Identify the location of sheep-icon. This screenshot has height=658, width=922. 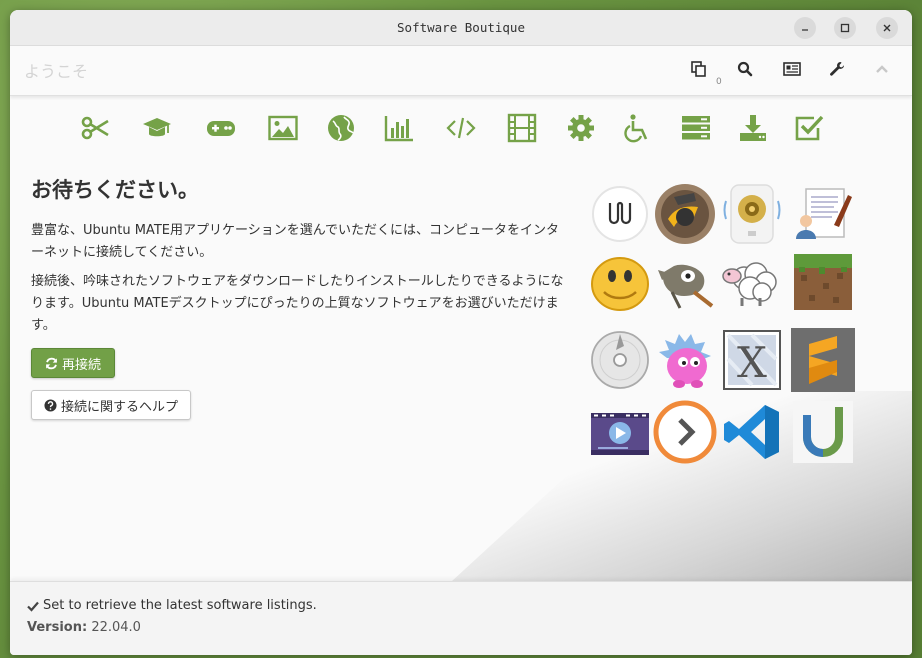
(749, 284).